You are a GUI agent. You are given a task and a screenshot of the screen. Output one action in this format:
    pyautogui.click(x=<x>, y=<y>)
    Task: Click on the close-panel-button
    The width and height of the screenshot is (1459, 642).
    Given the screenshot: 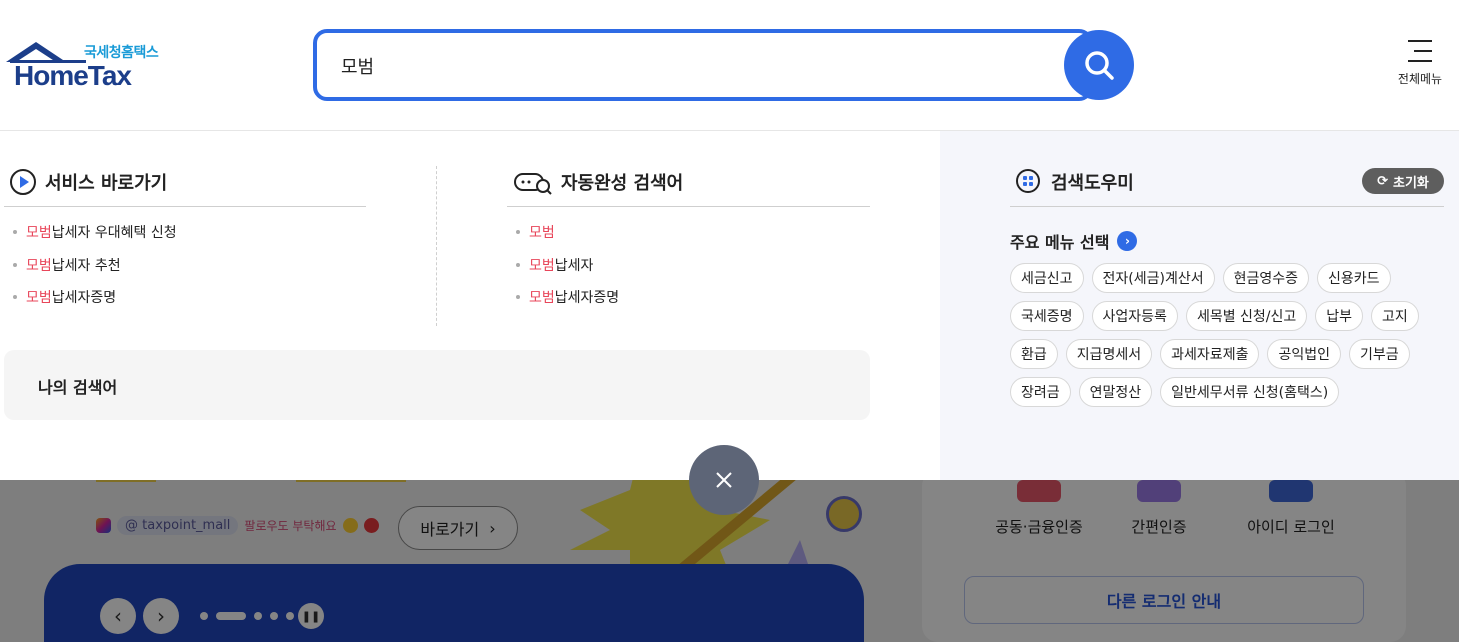 What is the action you would take?
    pyautogui.click(x=724, y=480)
    